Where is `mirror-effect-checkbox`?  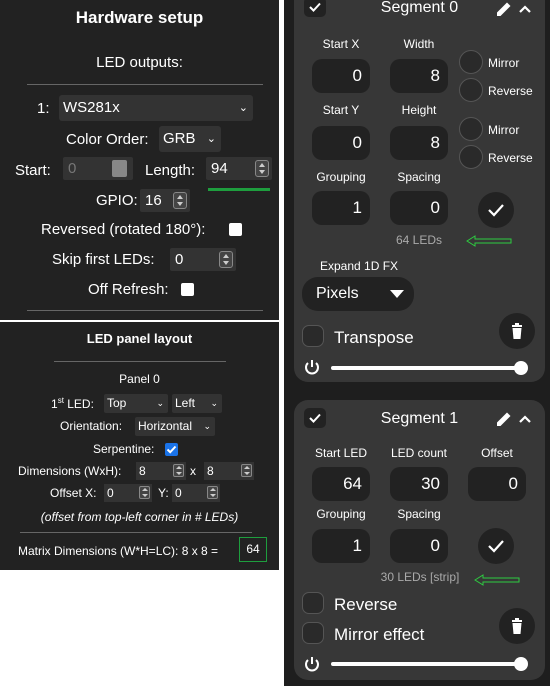
mirror-effect-checkbox is located at coordinates (313, 633).